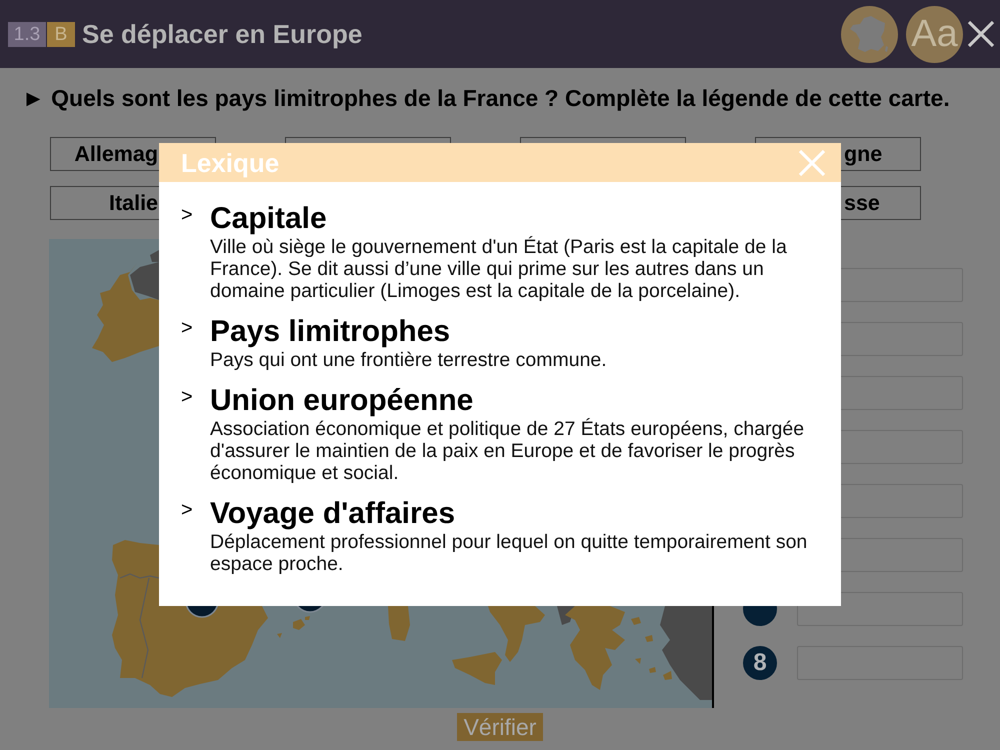  I want to click on legend-marker-icon, so click(760, 616).